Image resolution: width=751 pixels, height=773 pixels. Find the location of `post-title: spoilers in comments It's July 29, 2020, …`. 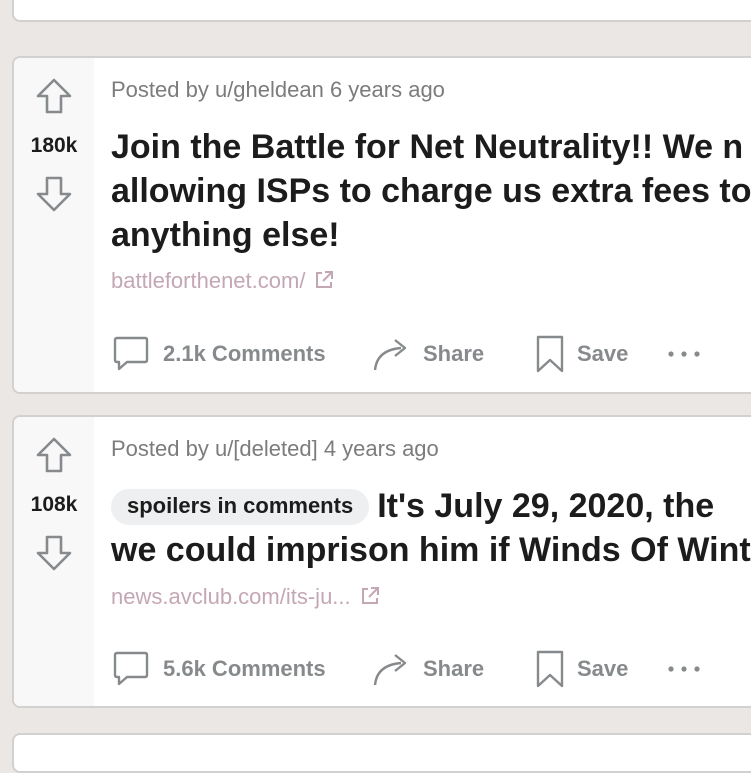

post-title: spoilers in comments It's July 29, 2020, … is located at coordinates (431, 528).